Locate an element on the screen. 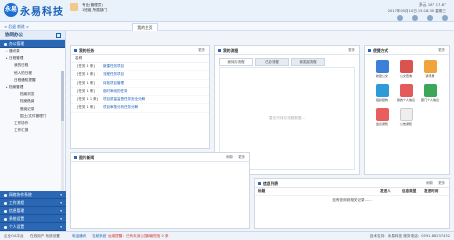 The width and height of the screenshot is (454, 240). sidebar-bottom-groups: 网络协作系统 ▾ 工作流程 ▾ 信息管理 ▾ 系统设置 ▾ 个人设置 ▾ is located at coordinates (33, 211).